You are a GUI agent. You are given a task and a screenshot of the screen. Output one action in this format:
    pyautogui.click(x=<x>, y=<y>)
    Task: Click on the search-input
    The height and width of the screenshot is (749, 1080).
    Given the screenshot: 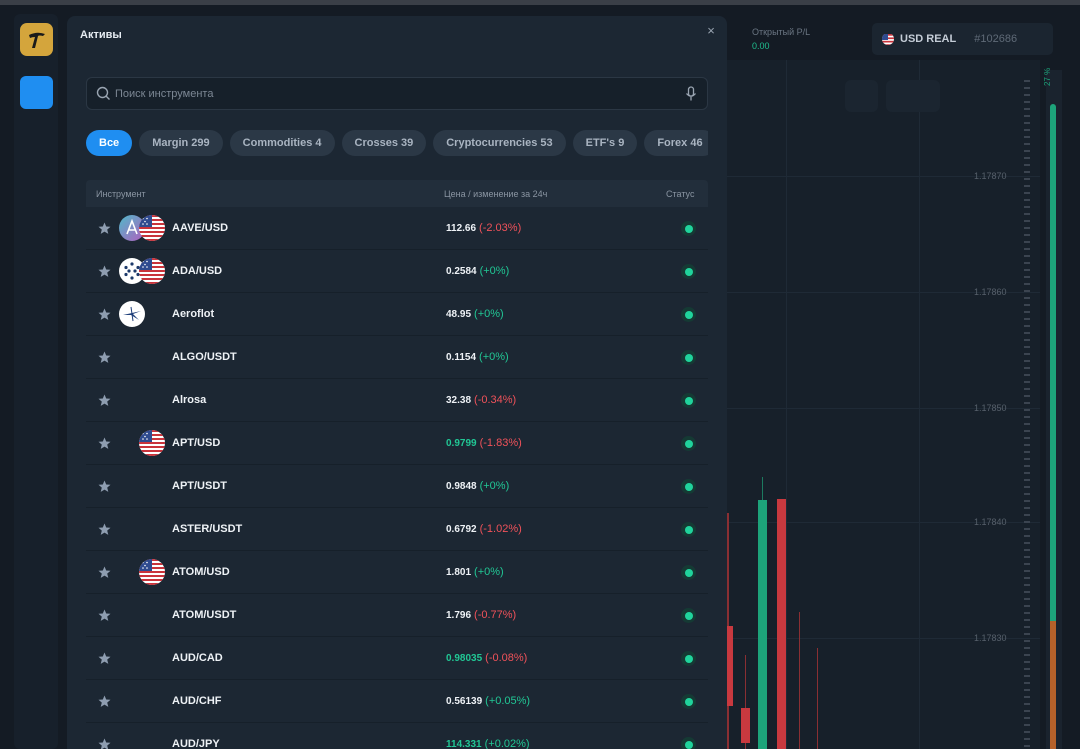 What is the action you would take?
    pyautogui.click(x=395, y=93)
    